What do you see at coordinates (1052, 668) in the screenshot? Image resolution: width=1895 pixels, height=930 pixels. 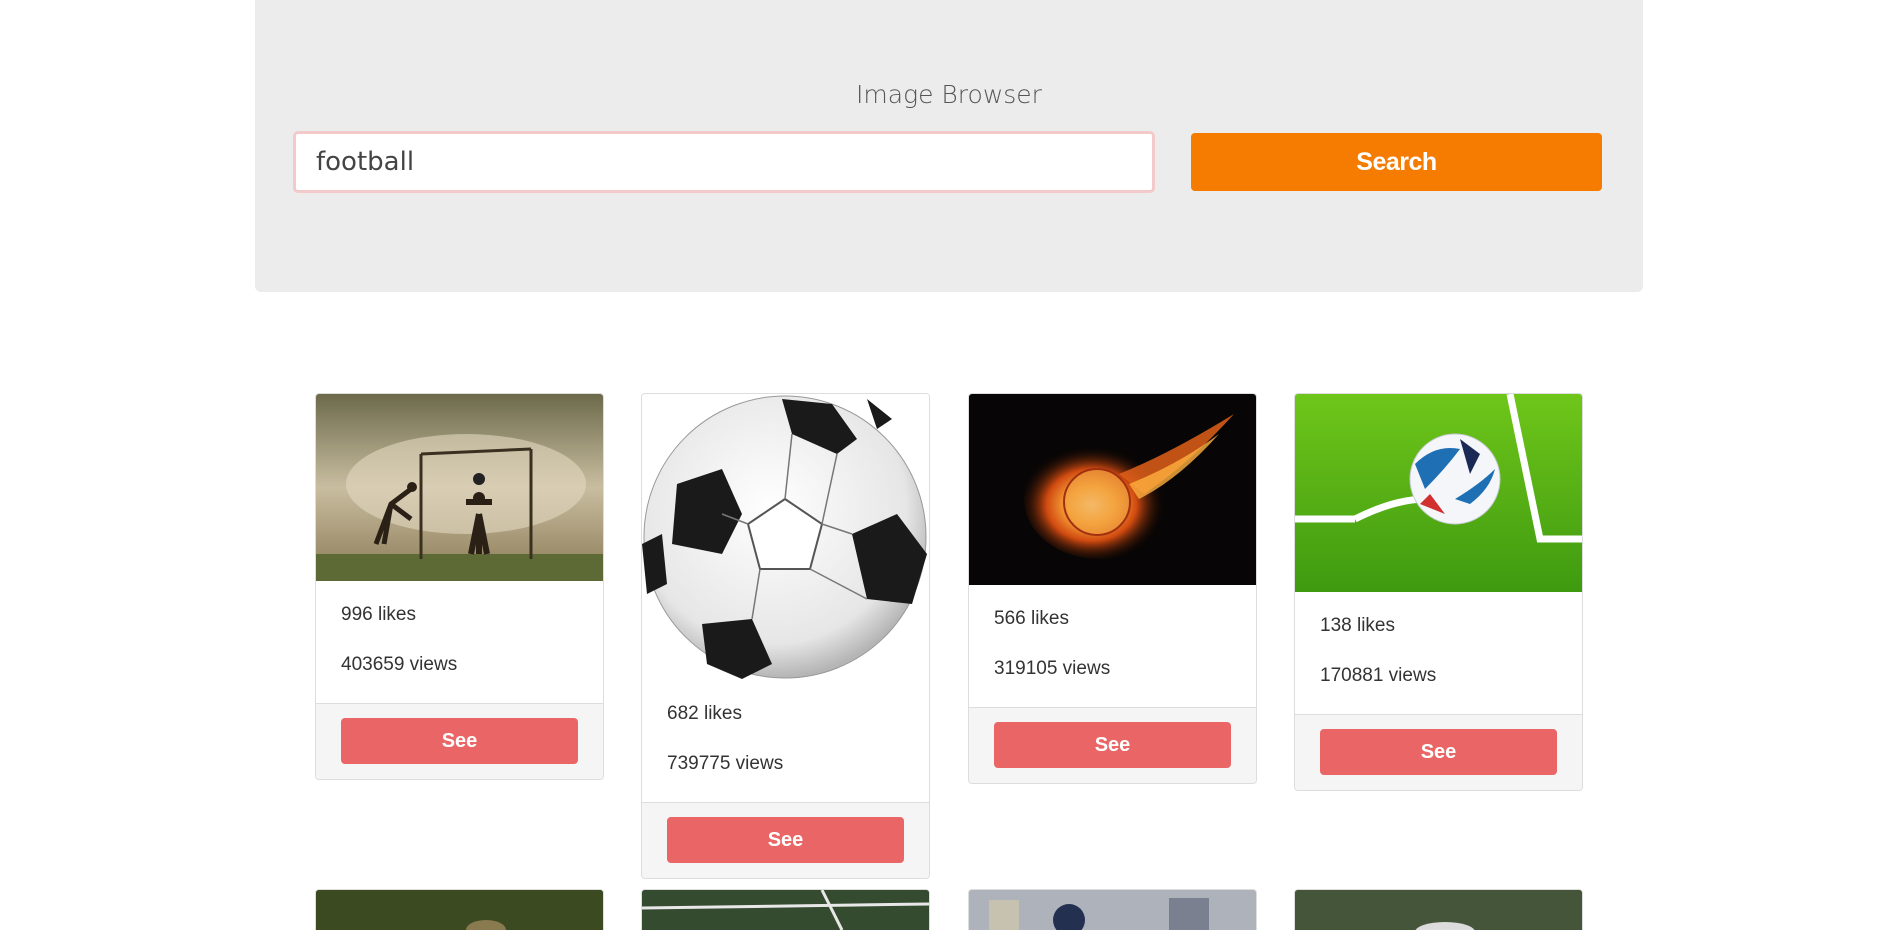 I see `views-count: 319105 views` at bounding box center [1052, 668].